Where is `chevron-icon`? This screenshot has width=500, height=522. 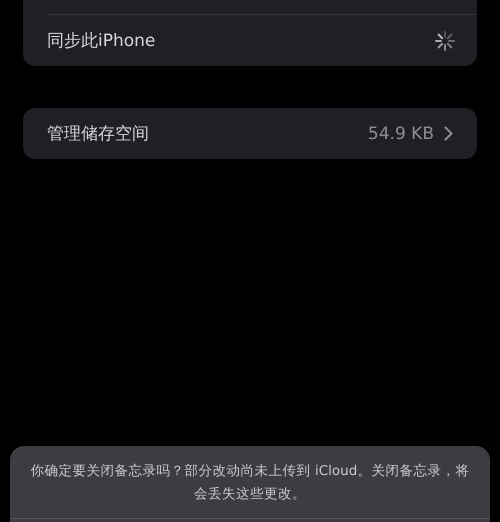 chevron-icon is located at coordinates (448, 133).